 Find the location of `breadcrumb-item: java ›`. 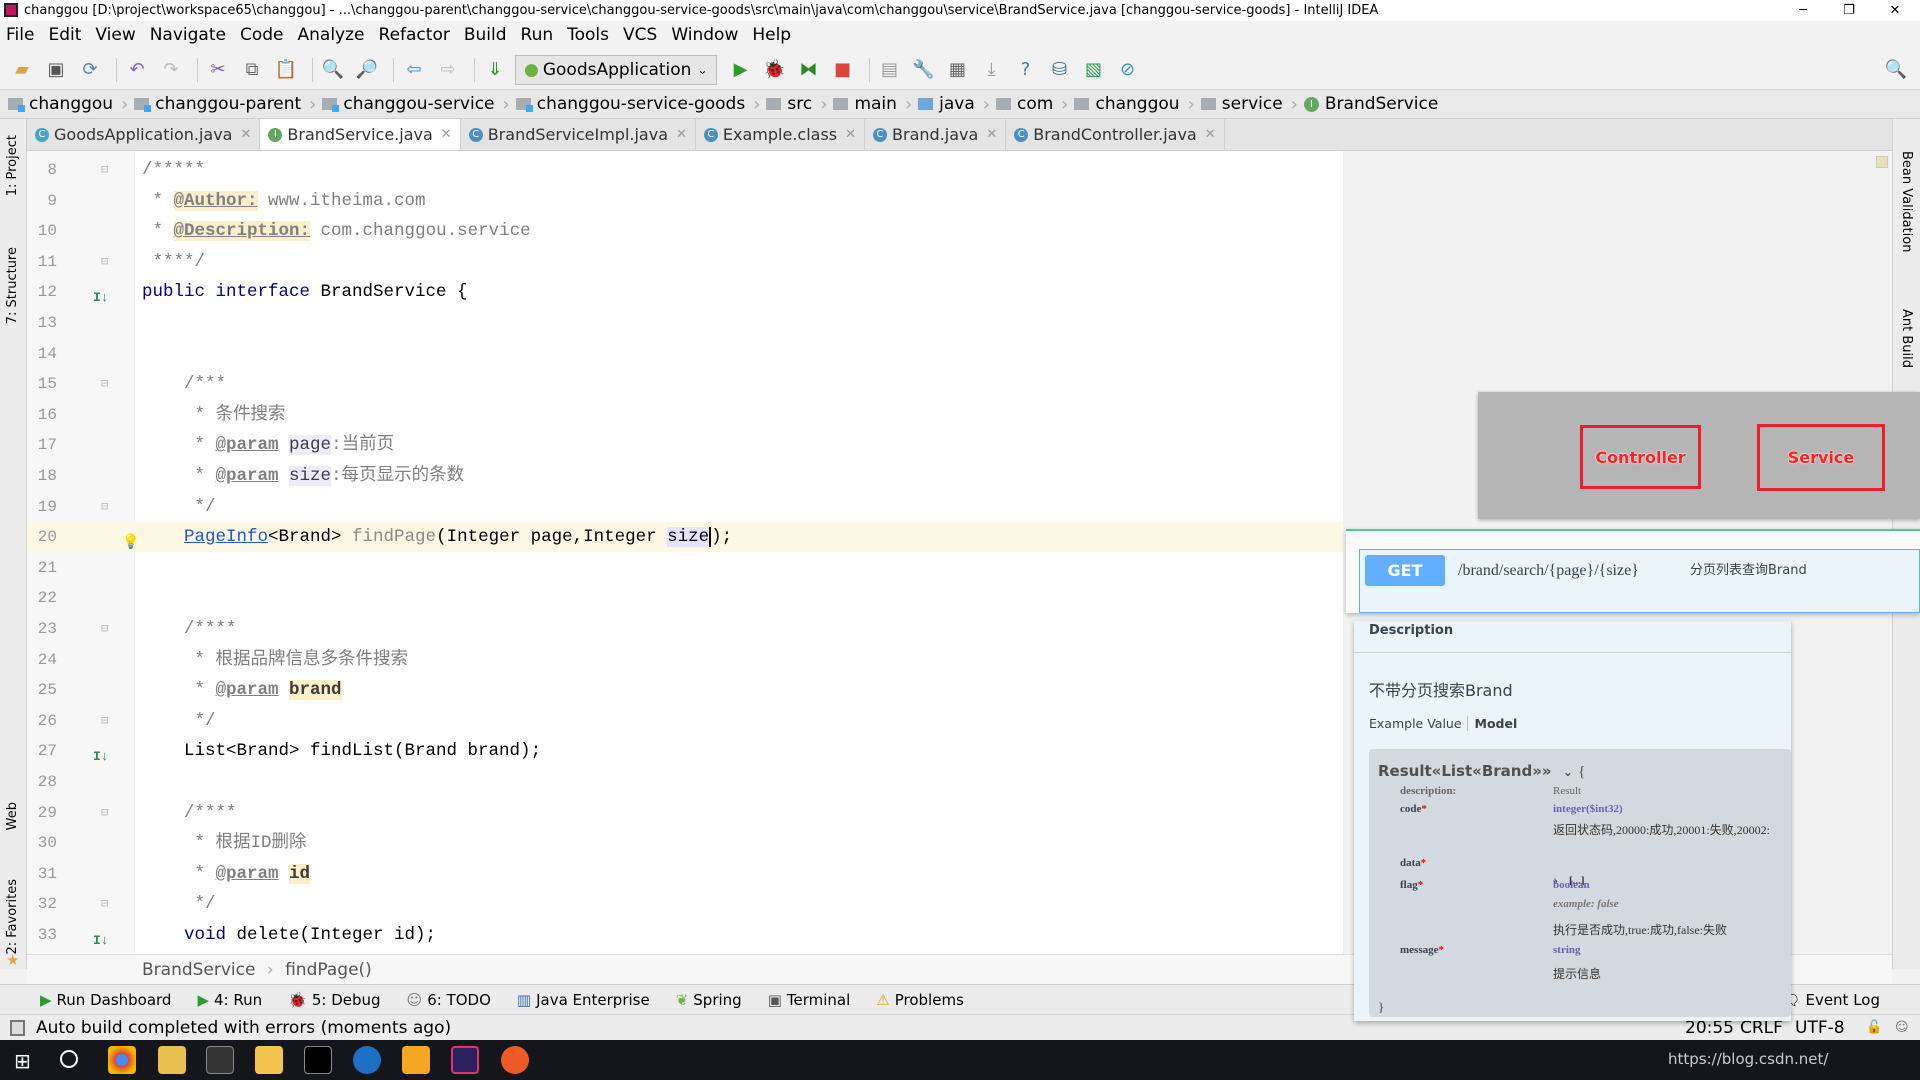

breadcrumb-item: java › is located at coordinates (954, 104).